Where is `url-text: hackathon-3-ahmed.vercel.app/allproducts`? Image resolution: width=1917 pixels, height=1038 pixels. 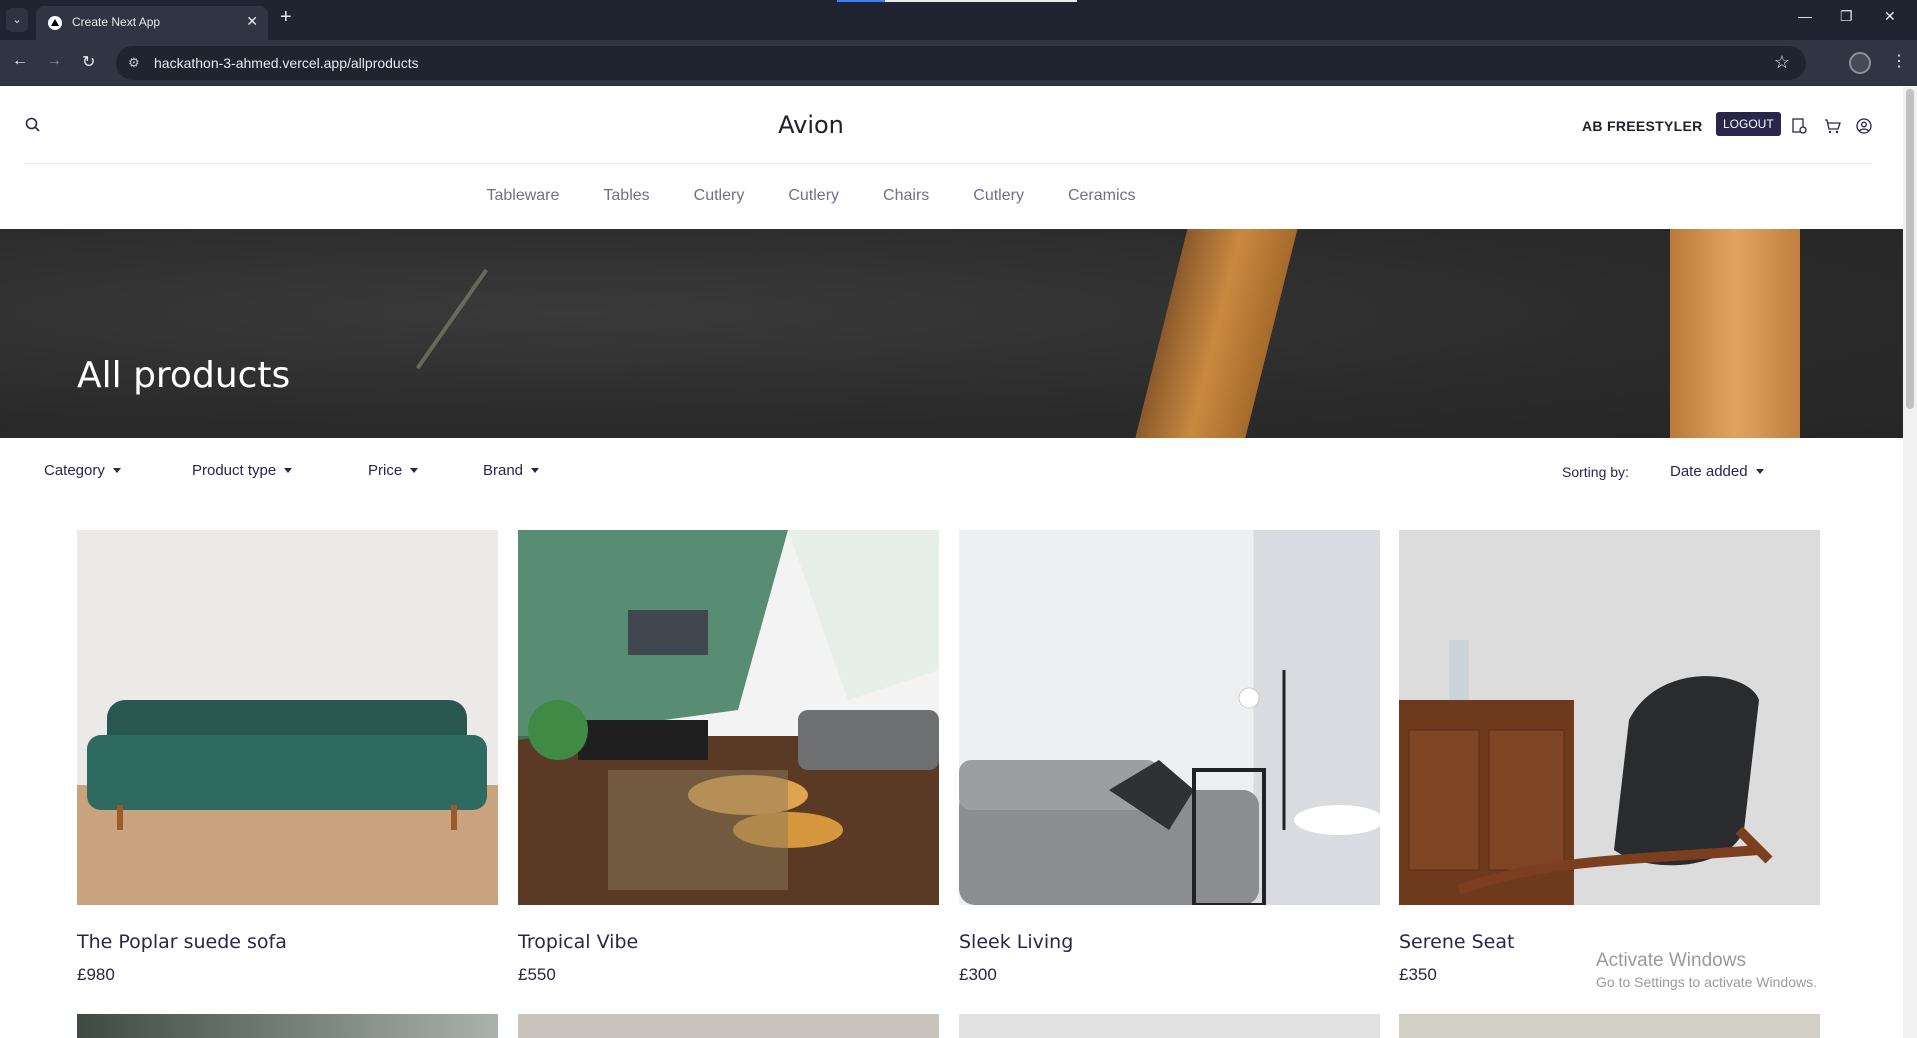
url-text: hackathon-3-ahmed.vercel.app/allproducts is located at coordinates (286, 63).